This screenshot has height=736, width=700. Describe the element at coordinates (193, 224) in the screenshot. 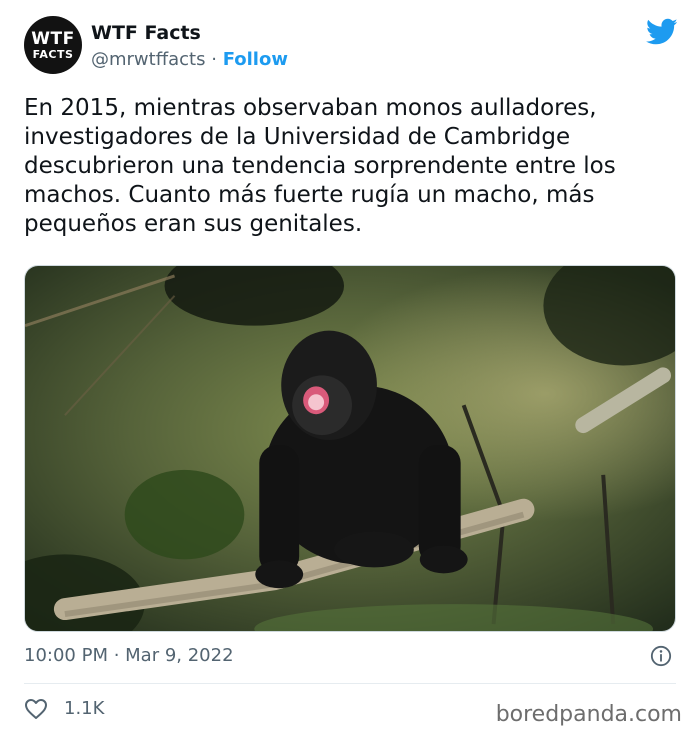

I see `tweet-text-line: pequeños eran sus genitales.` at that location.